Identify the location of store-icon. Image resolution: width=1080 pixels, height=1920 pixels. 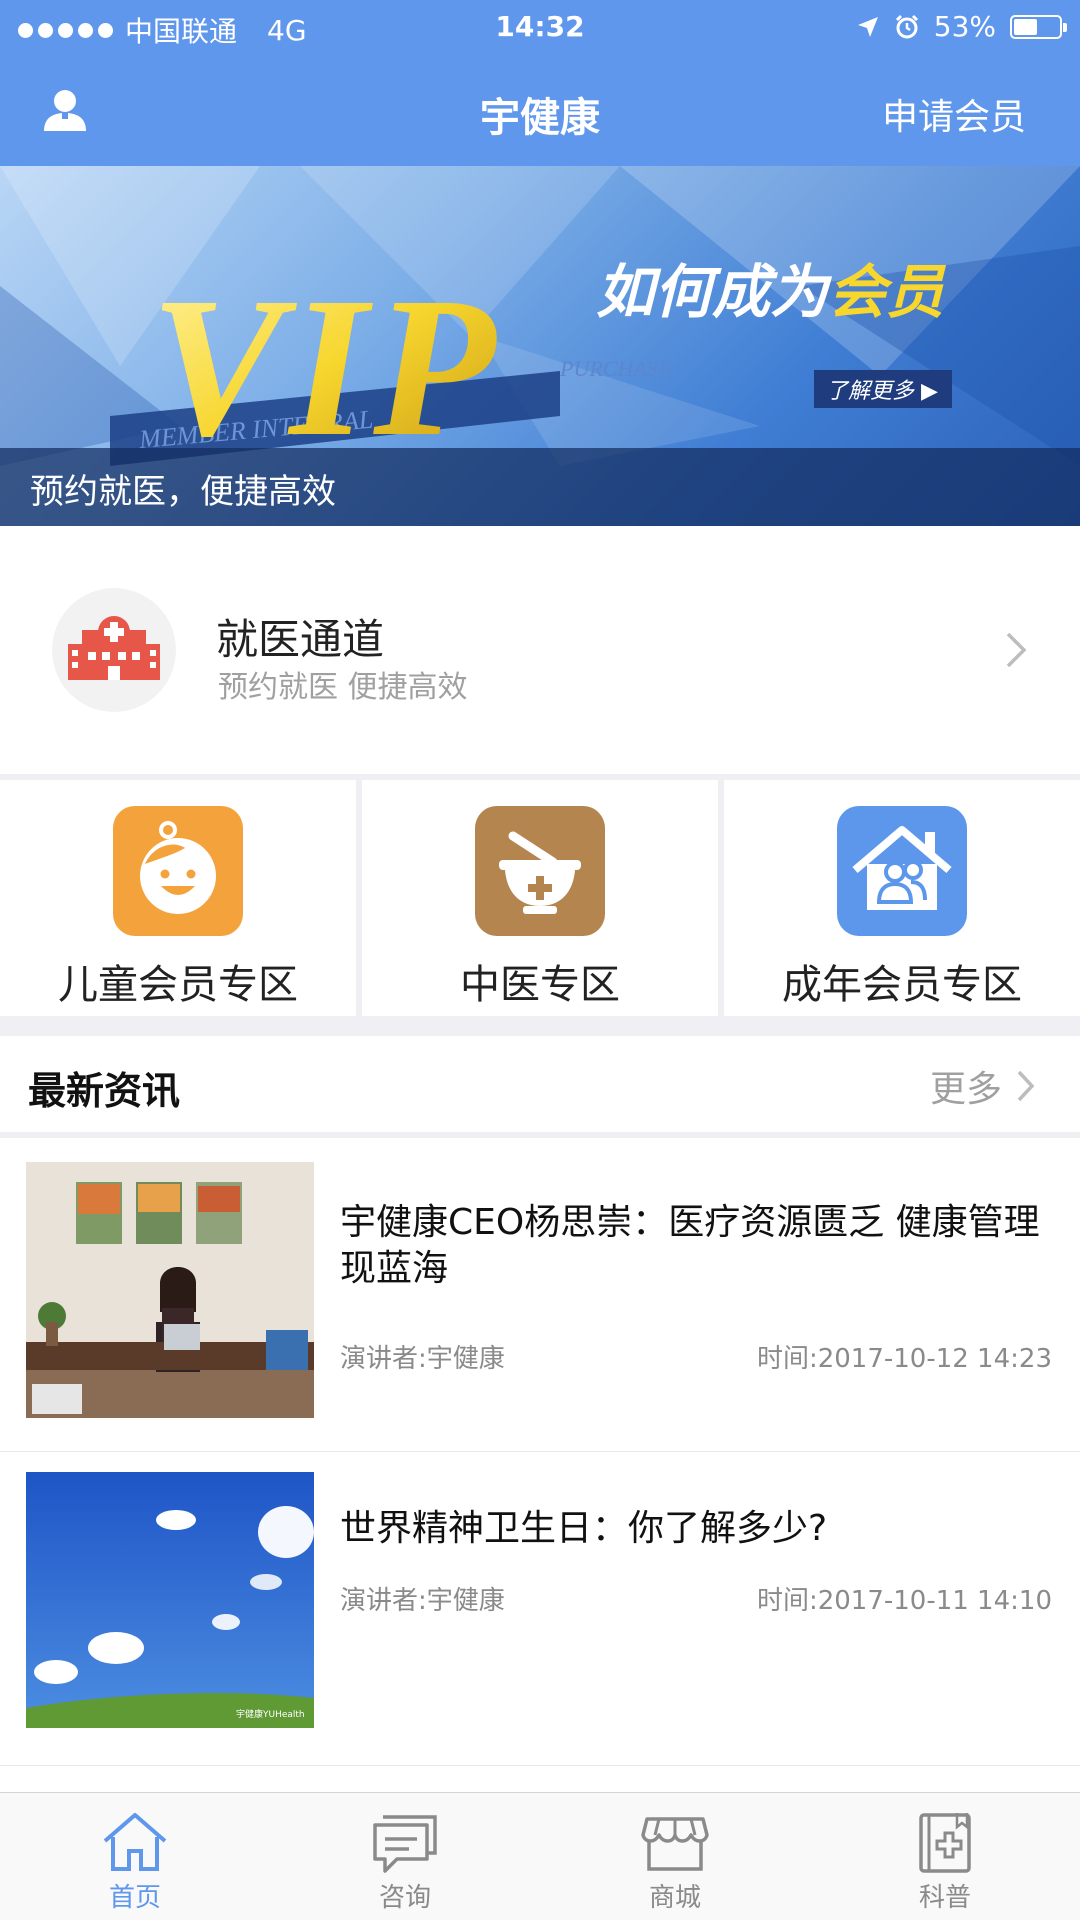
(675, 1844).